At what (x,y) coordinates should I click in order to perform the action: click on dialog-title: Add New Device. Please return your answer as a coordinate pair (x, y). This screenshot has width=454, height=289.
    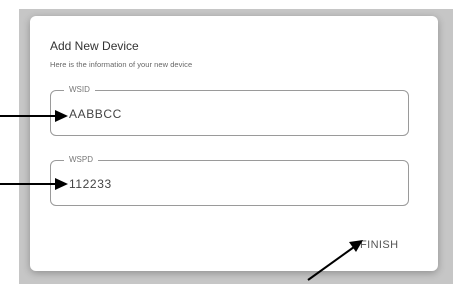
    Looking at the image, I should click on (94, 46).